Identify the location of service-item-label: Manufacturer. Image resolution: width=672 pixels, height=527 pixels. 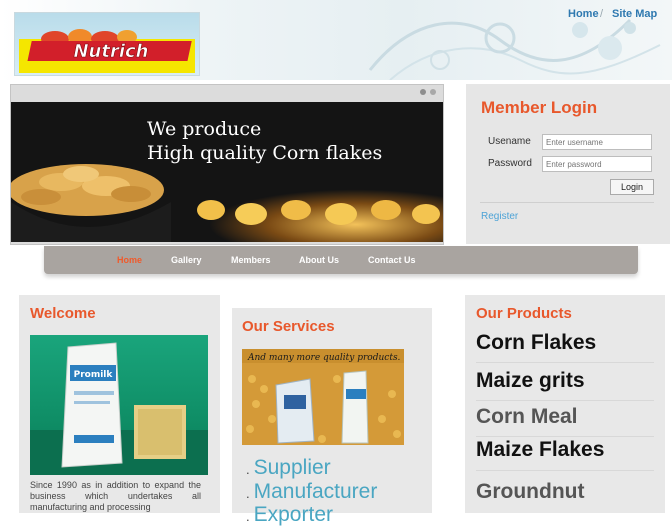
(315, 491).